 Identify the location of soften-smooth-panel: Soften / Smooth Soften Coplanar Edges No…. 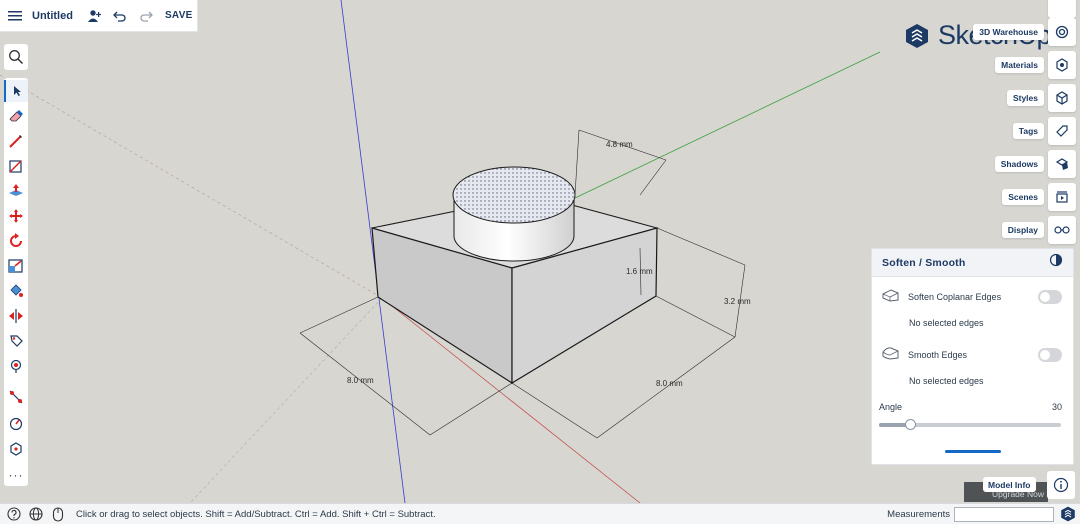
(972, 356).